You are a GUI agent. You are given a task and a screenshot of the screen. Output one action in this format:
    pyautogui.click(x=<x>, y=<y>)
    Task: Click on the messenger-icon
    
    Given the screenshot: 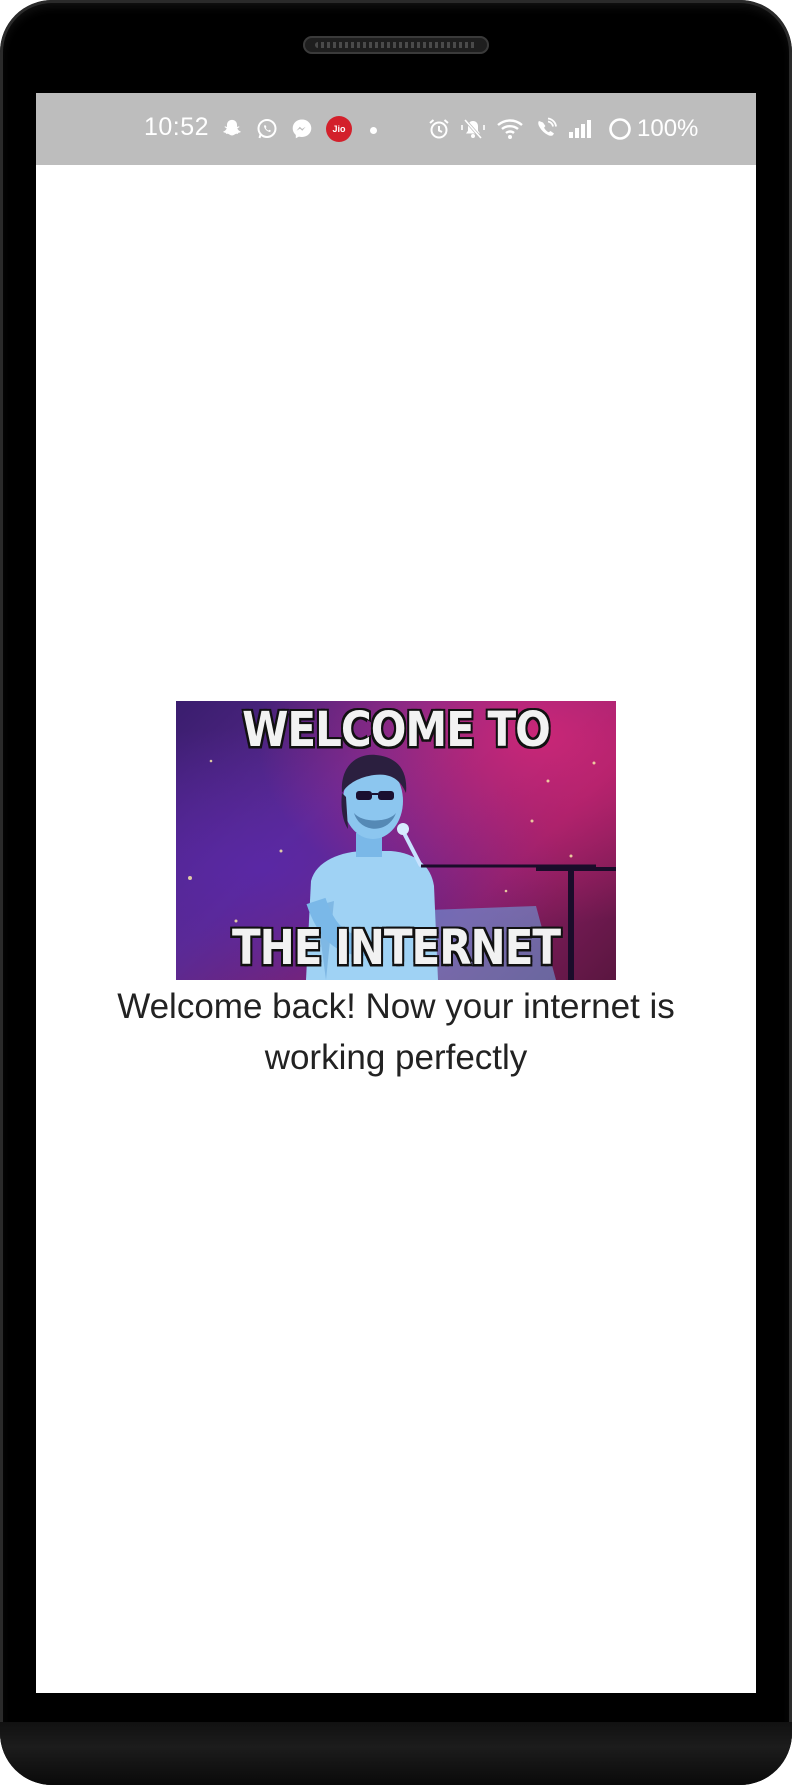 What is the action you would take?
    pyautogui.click(x=302, y=129)
    